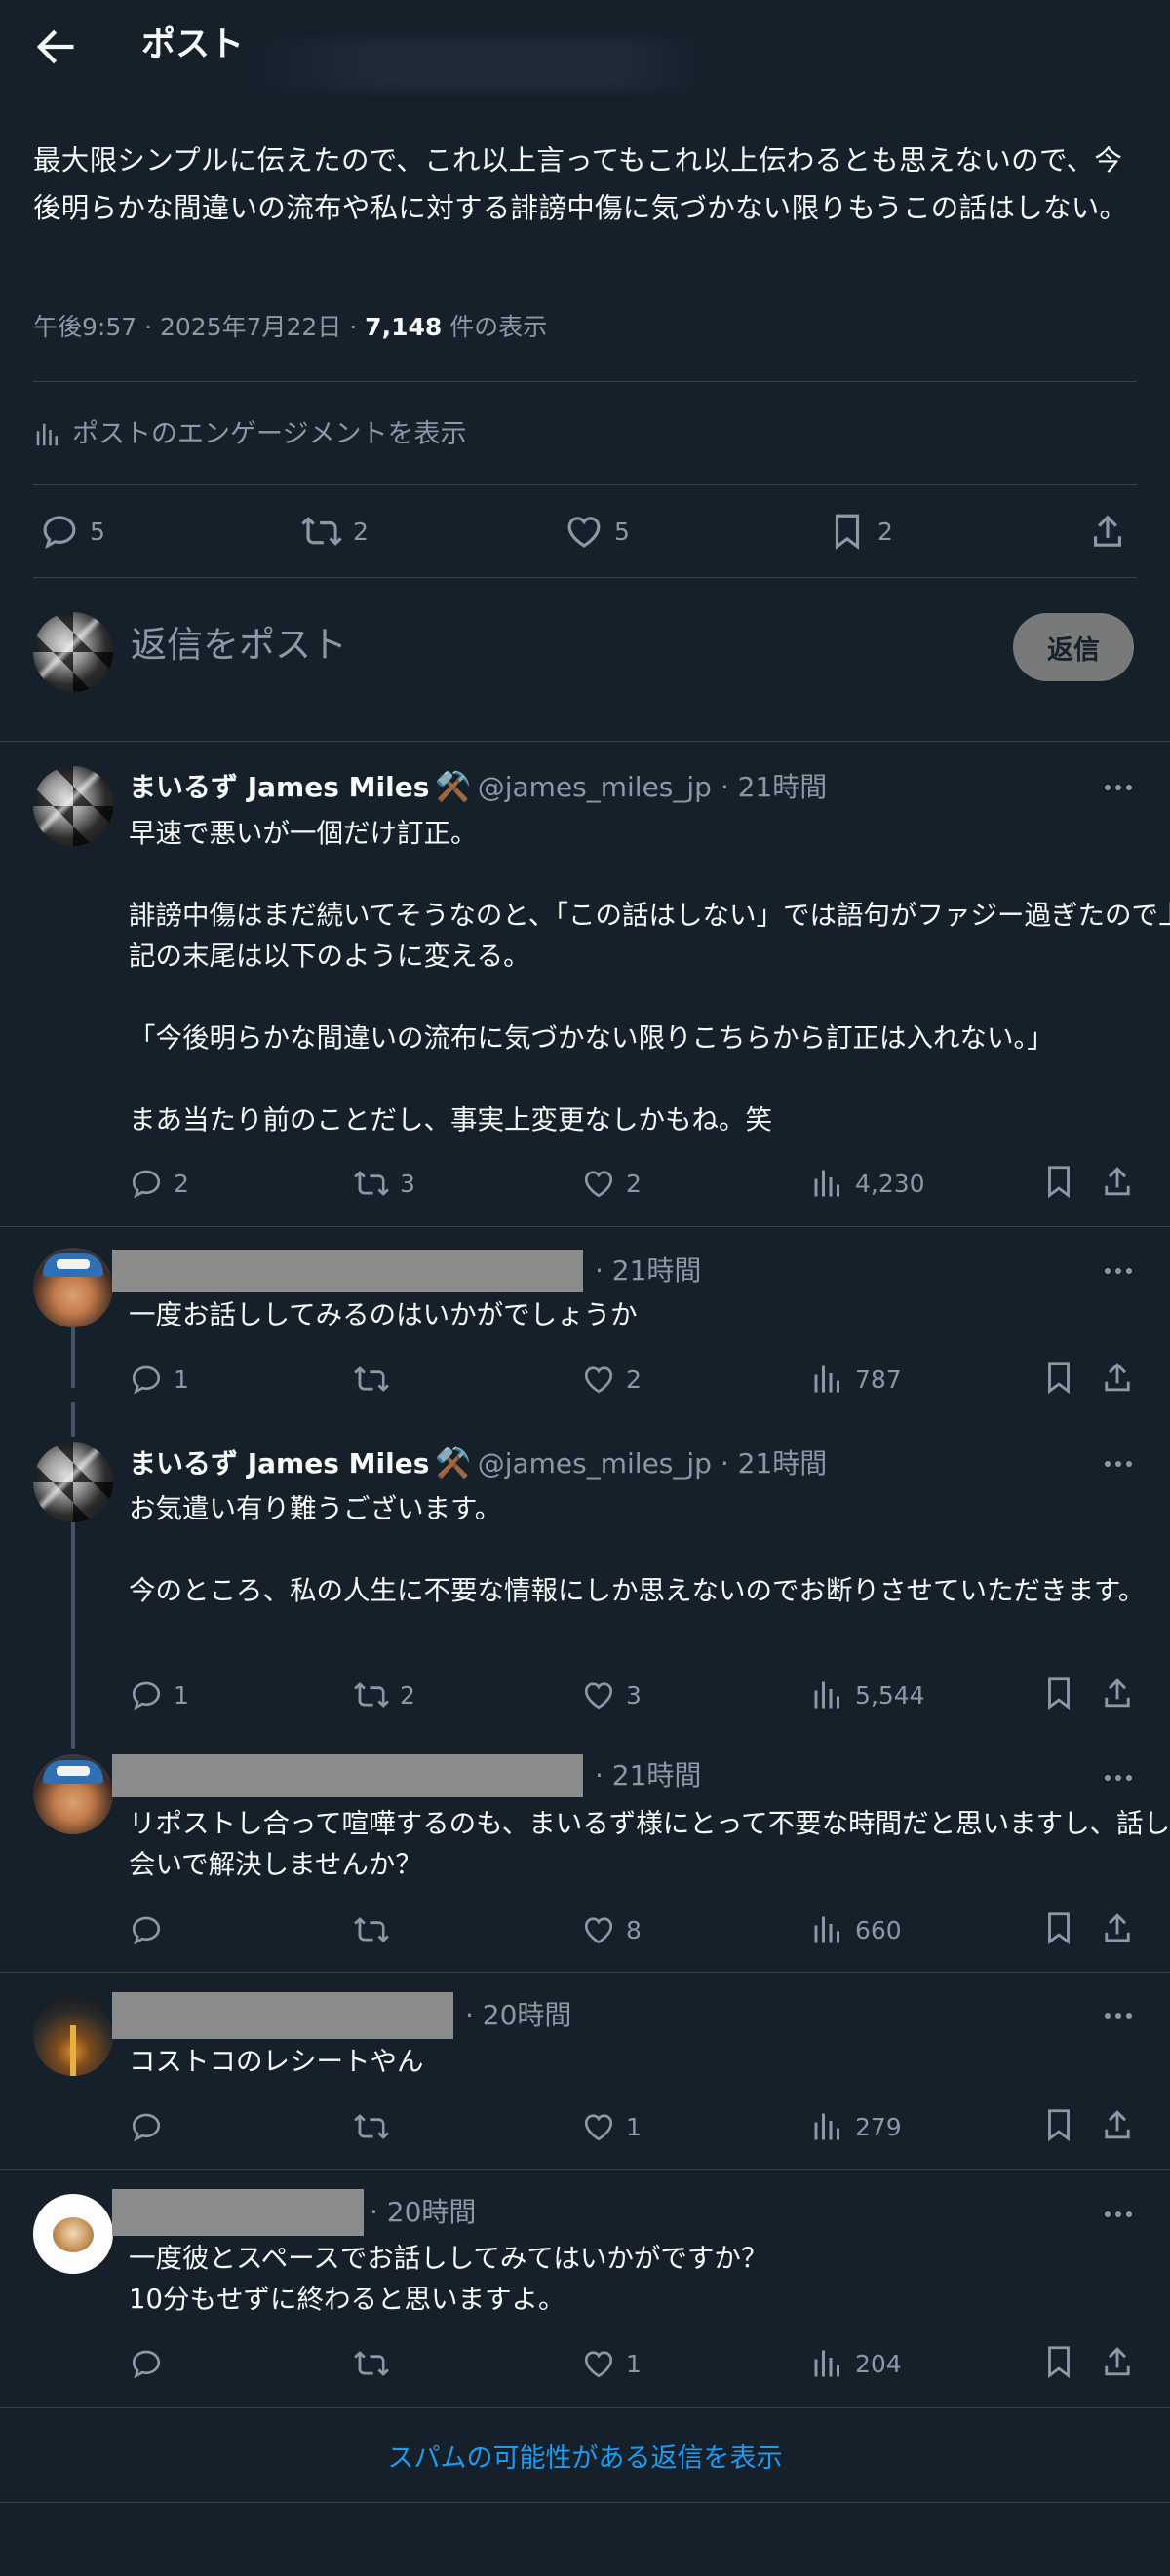 The height and width of the screenshot is (2576, 1170). What do you see at coordinates (467, 1183) in the screenshot?
I see `repost-action: 3` at bounding box center [467, 1183].